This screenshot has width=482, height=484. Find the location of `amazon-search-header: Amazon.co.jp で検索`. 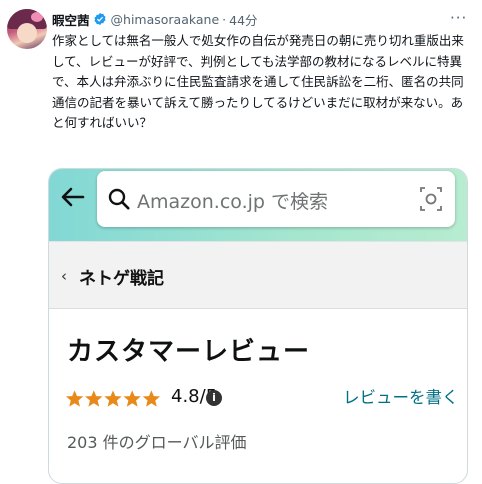

amazon-search-header: Amazon.co.jp で検索 is located at coordinates (258, 205).